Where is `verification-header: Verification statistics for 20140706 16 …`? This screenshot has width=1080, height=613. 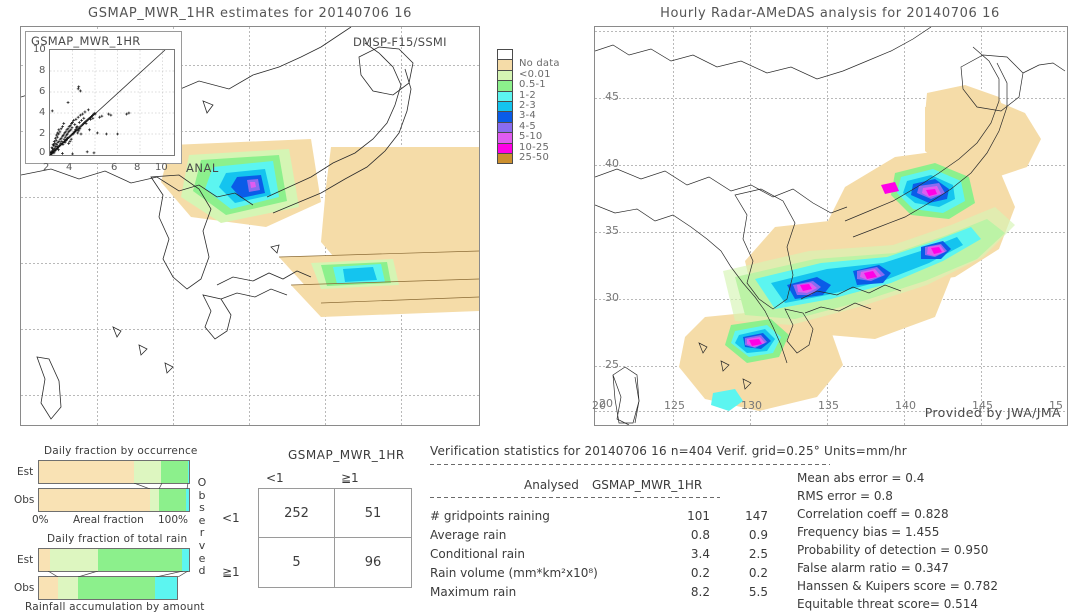 verification-header: Verification statistics for 20140706 16 … is located at coordinates (668, 451).